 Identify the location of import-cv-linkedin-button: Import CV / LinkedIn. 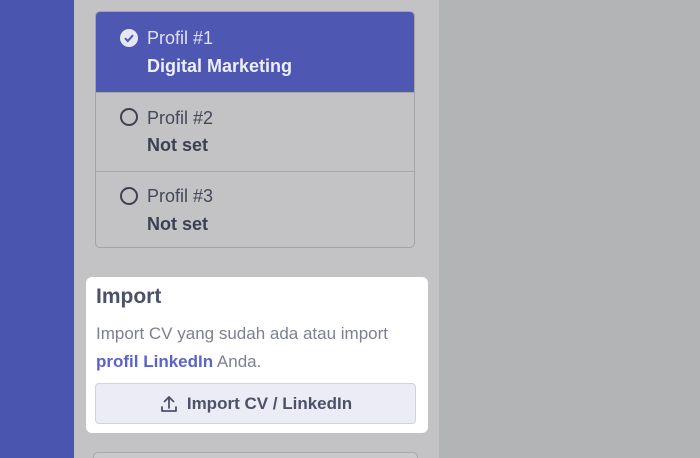
(255, 403).